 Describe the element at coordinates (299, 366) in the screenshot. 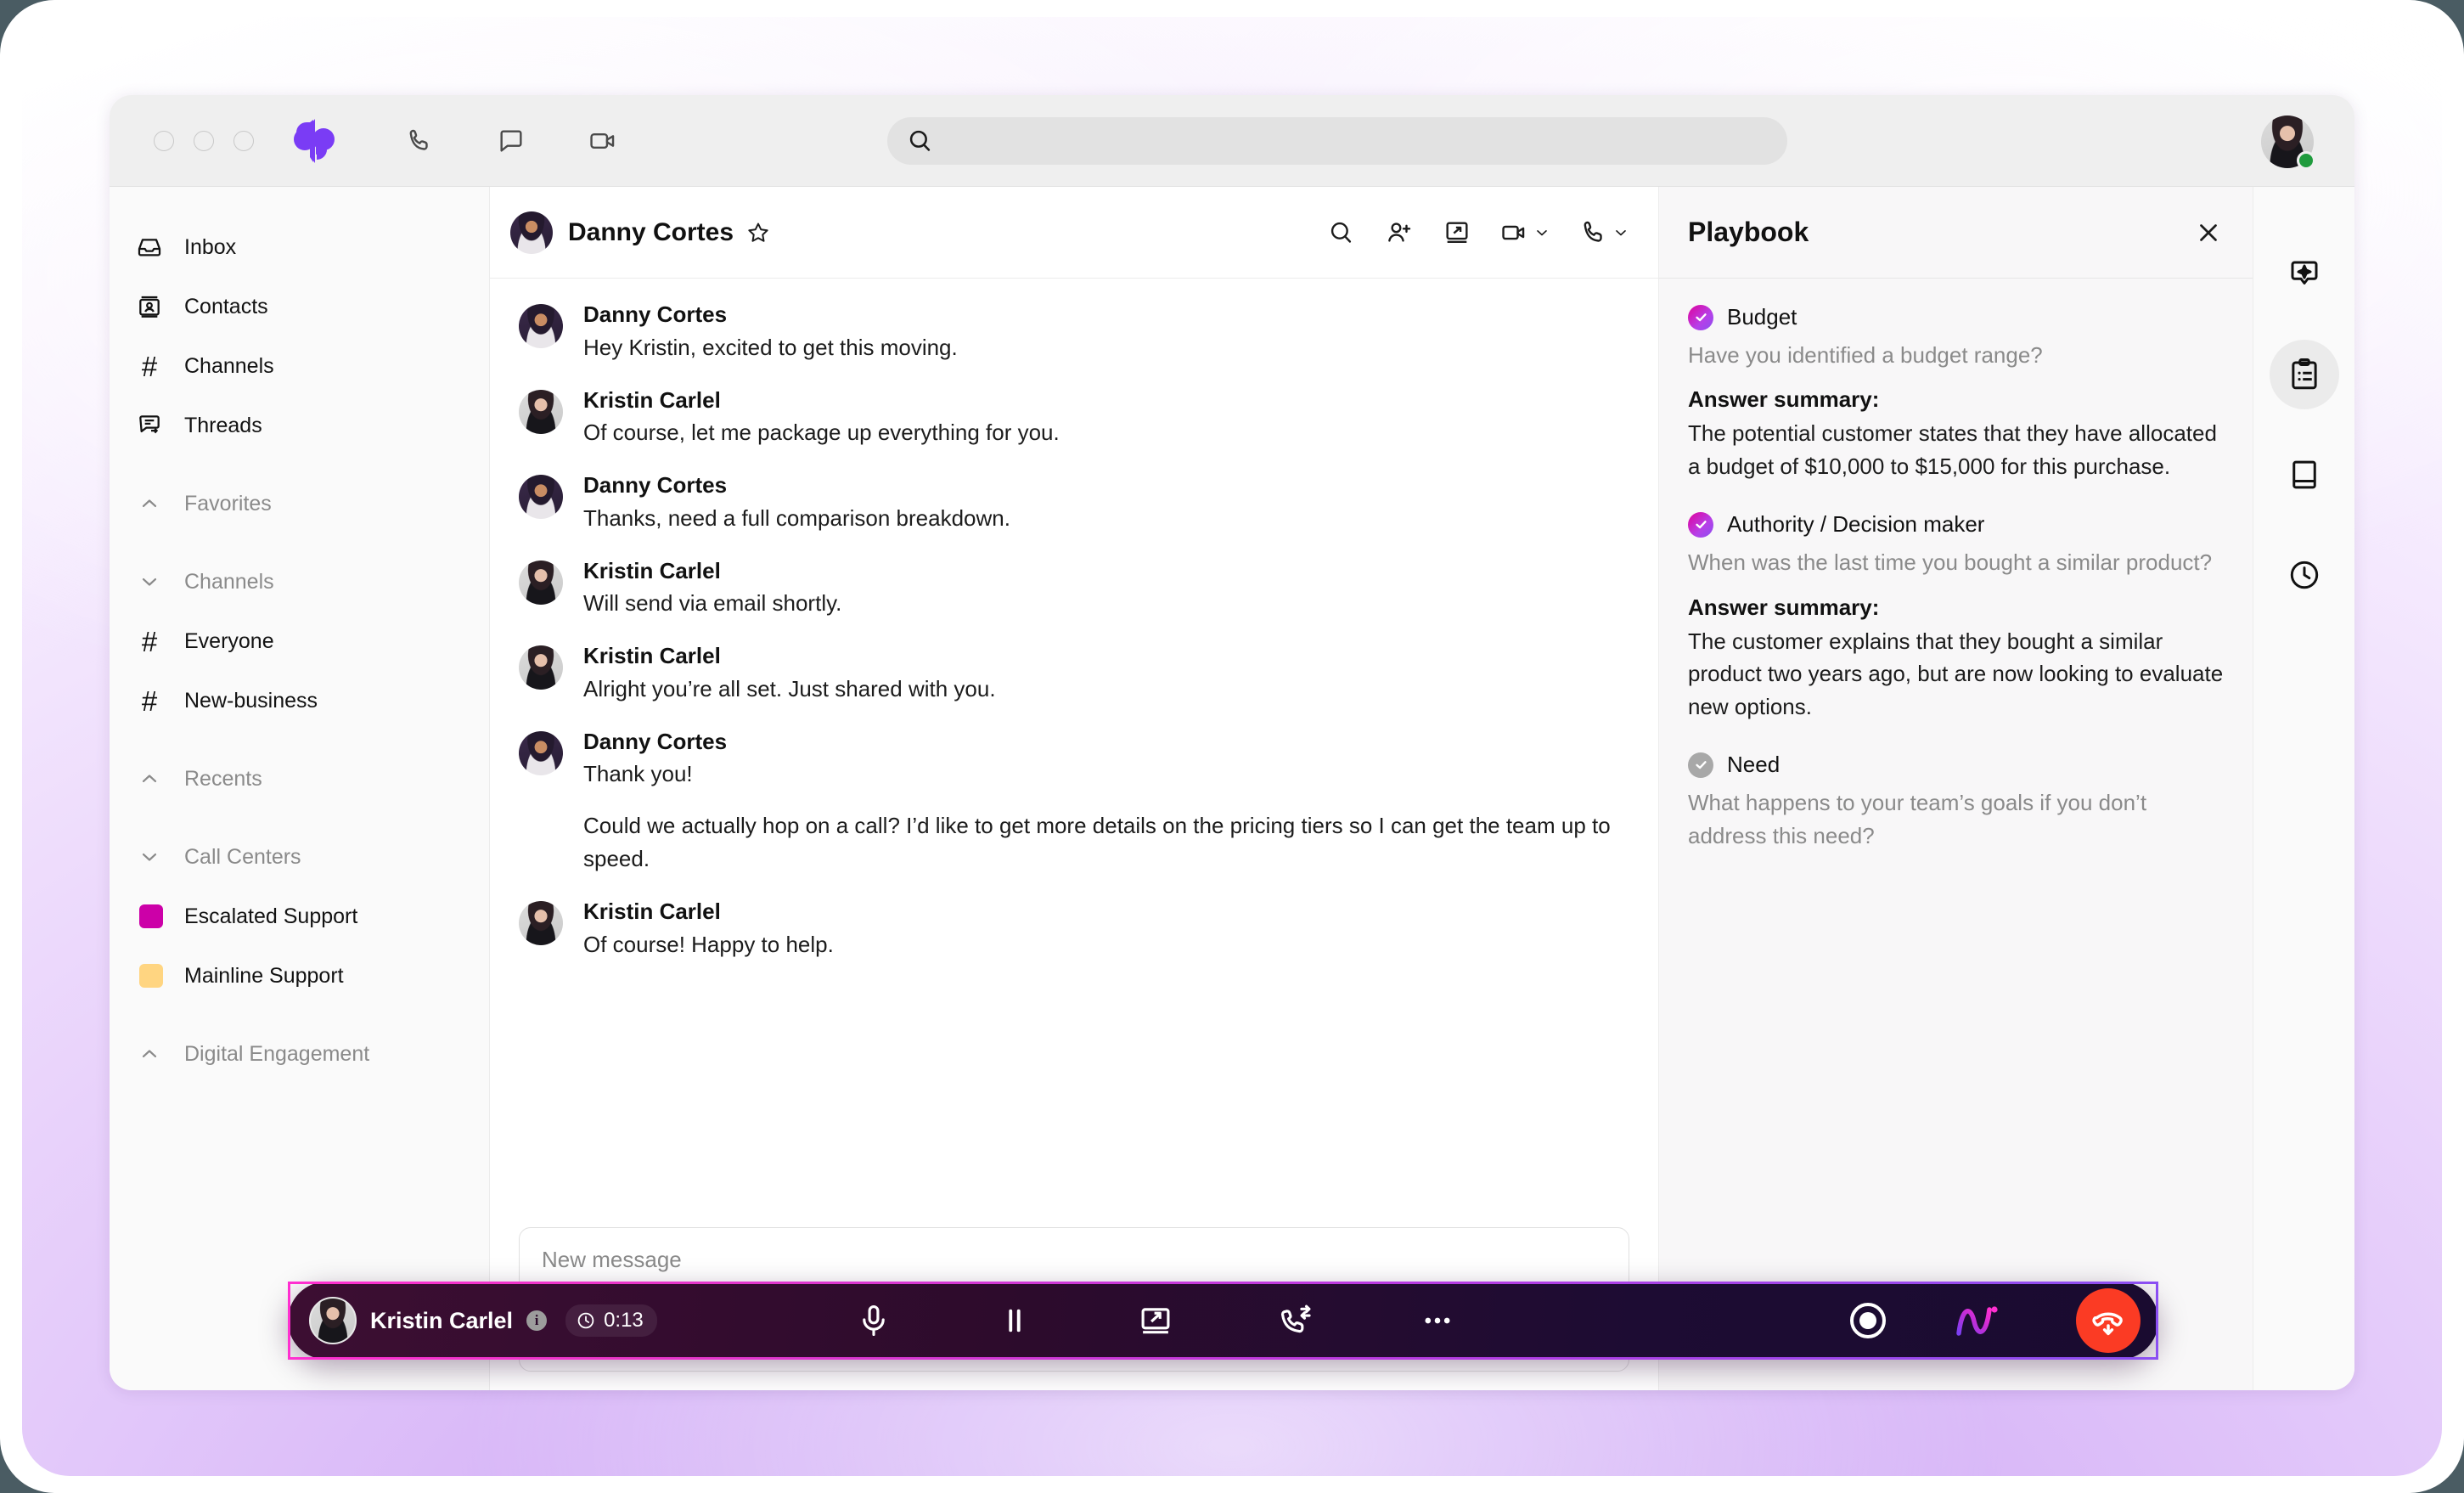

I see `sidebar-item-channels: # Channels` at that location.